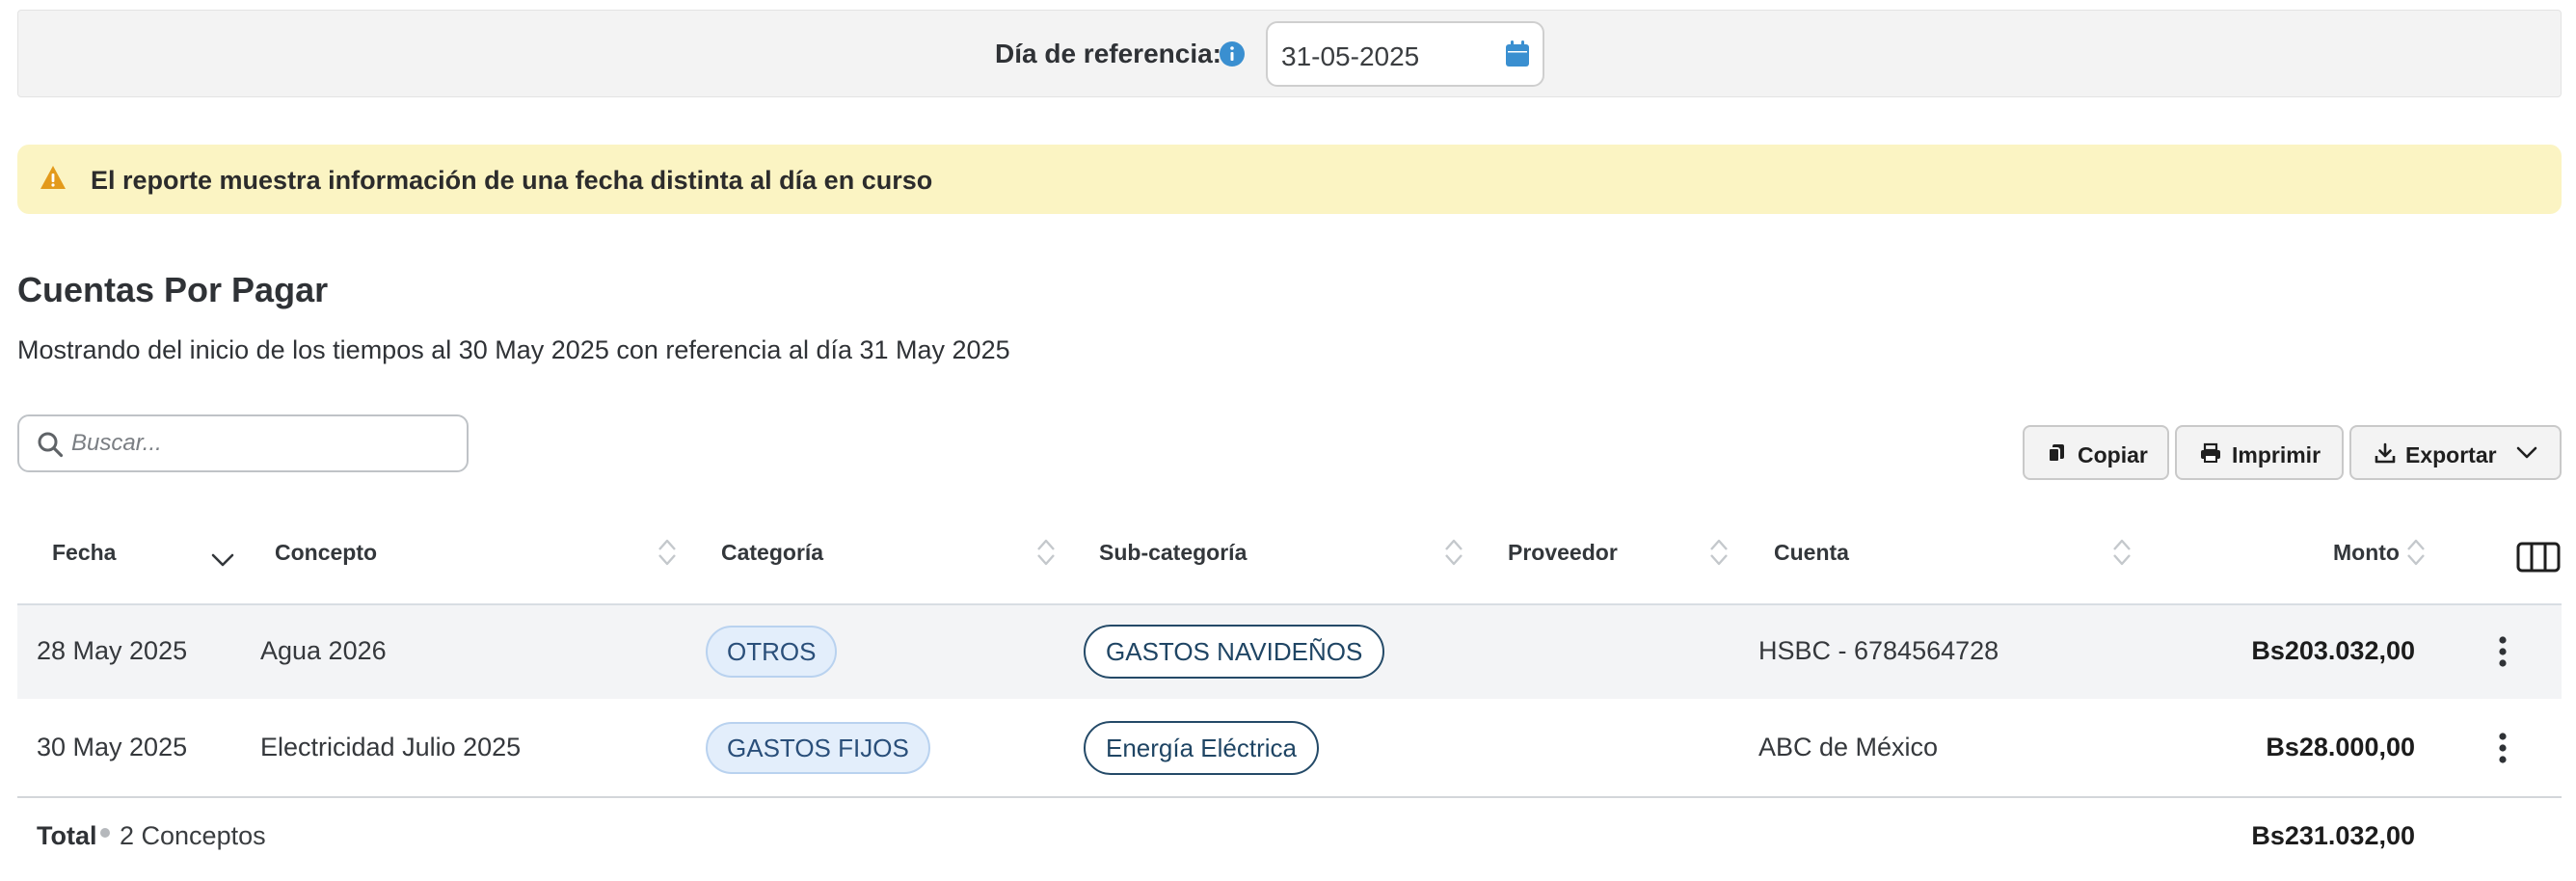 The width and height of the screenshot is (2576, 881). What do you see at coordinates (67, 835) in the screenshot?
I see `total-label: Total` at bounding box center [67, 835].